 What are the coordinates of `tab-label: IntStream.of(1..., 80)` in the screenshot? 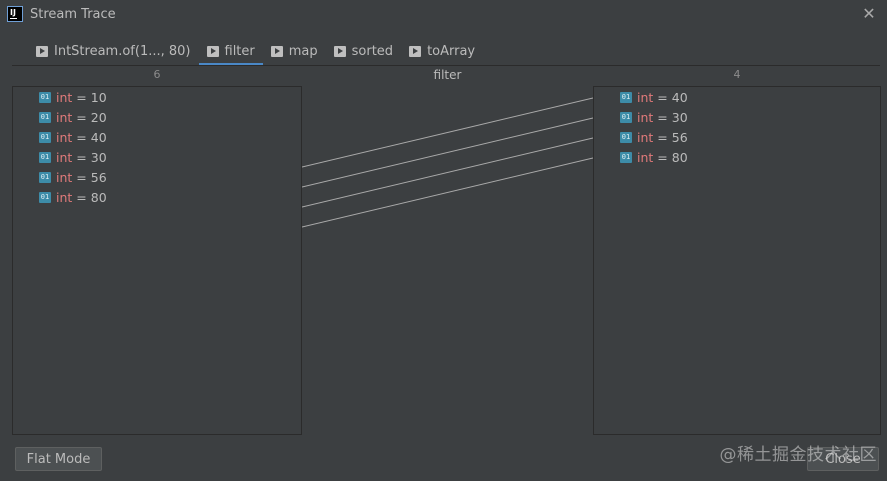 It's located at (122, 51).